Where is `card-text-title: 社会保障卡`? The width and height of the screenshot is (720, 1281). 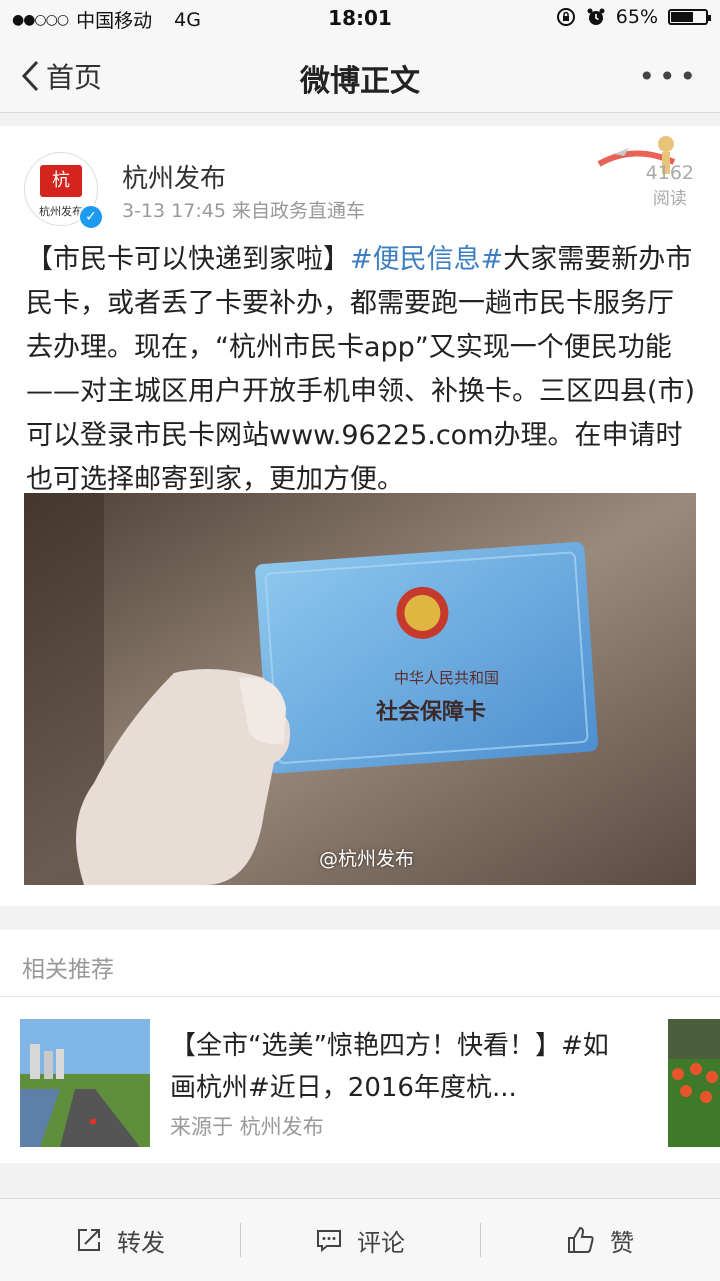
card-text-title: 社会保障卡 is located at coordinates (431, 712).